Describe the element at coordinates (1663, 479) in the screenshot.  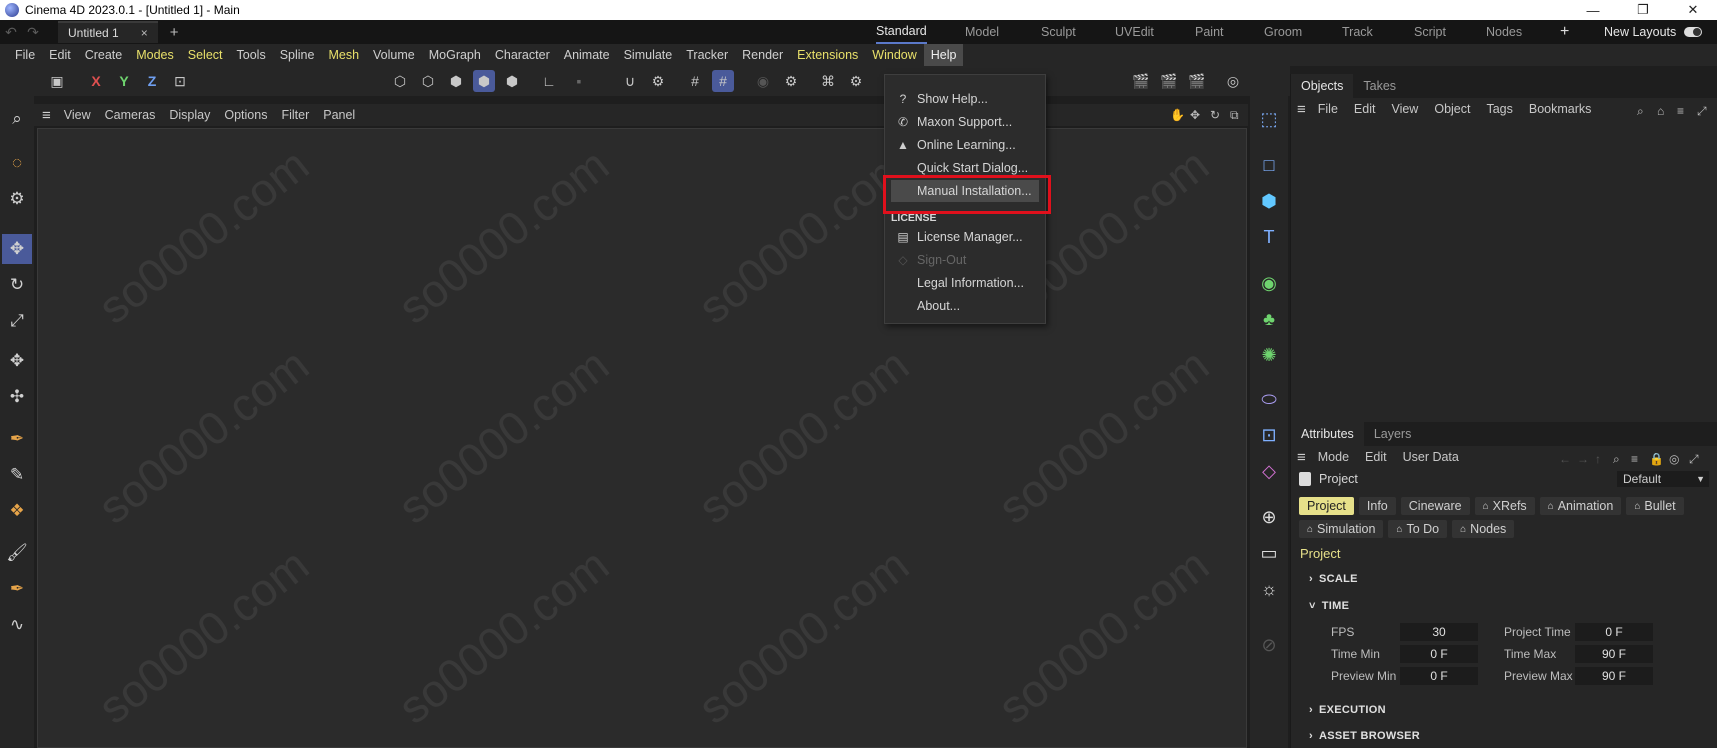
I see `preset-dropdown: Default ▼` at that location.